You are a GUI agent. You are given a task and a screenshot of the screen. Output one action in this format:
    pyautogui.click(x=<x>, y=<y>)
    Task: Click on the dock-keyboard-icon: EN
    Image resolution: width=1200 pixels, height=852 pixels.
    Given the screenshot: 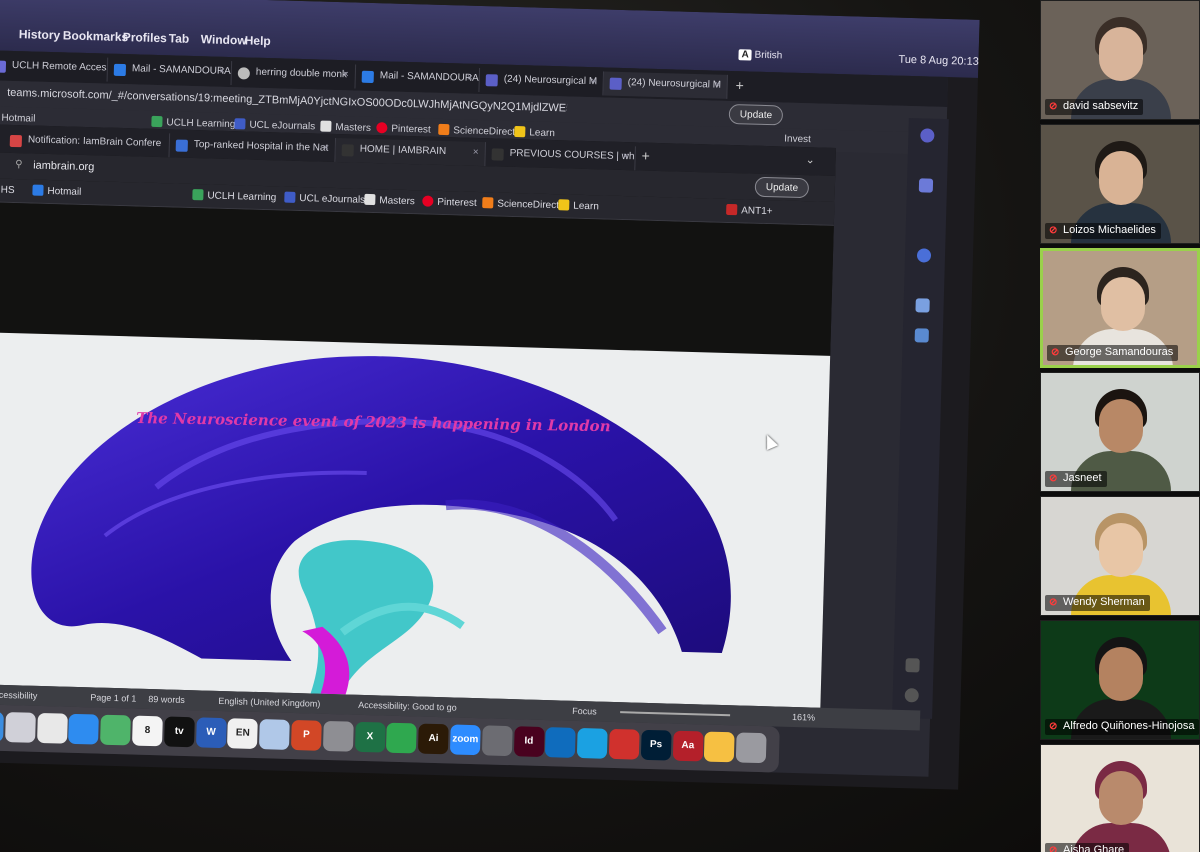 What is the action you would take?
    pyautogui.click(x=243, y=734)
    